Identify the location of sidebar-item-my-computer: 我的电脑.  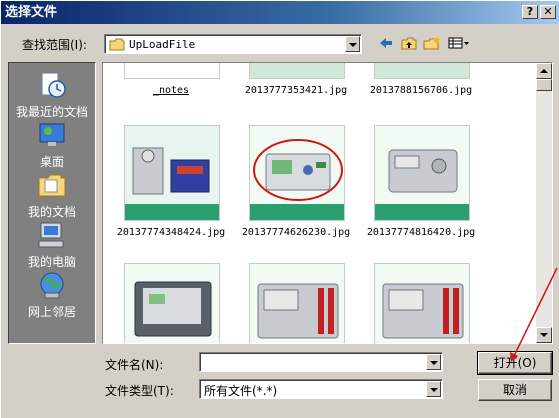
(52, 244).